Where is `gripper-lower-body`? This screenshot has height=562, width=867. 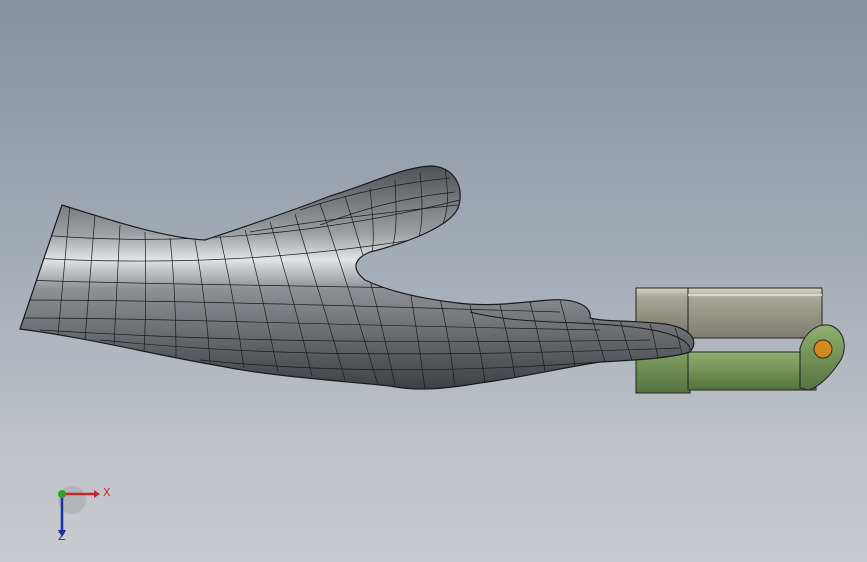 gripper-lower-body is located at coordinates (752, 371).